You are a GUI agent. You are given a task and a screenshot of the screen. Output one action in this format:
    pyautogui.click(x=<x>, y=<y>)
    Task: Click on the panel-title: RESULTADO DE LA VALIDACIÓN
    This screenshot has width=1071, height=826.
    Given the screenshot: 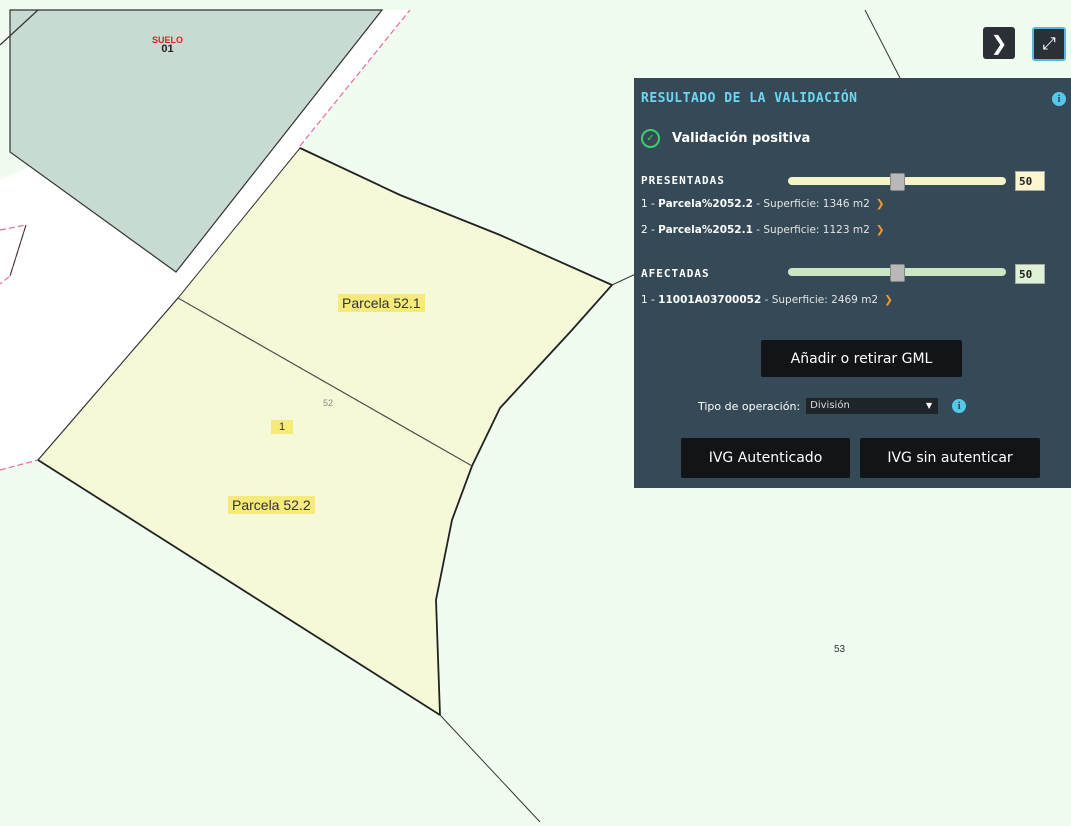 What is the action you would take?
    pyautogui.click(x=749, y=98)
    